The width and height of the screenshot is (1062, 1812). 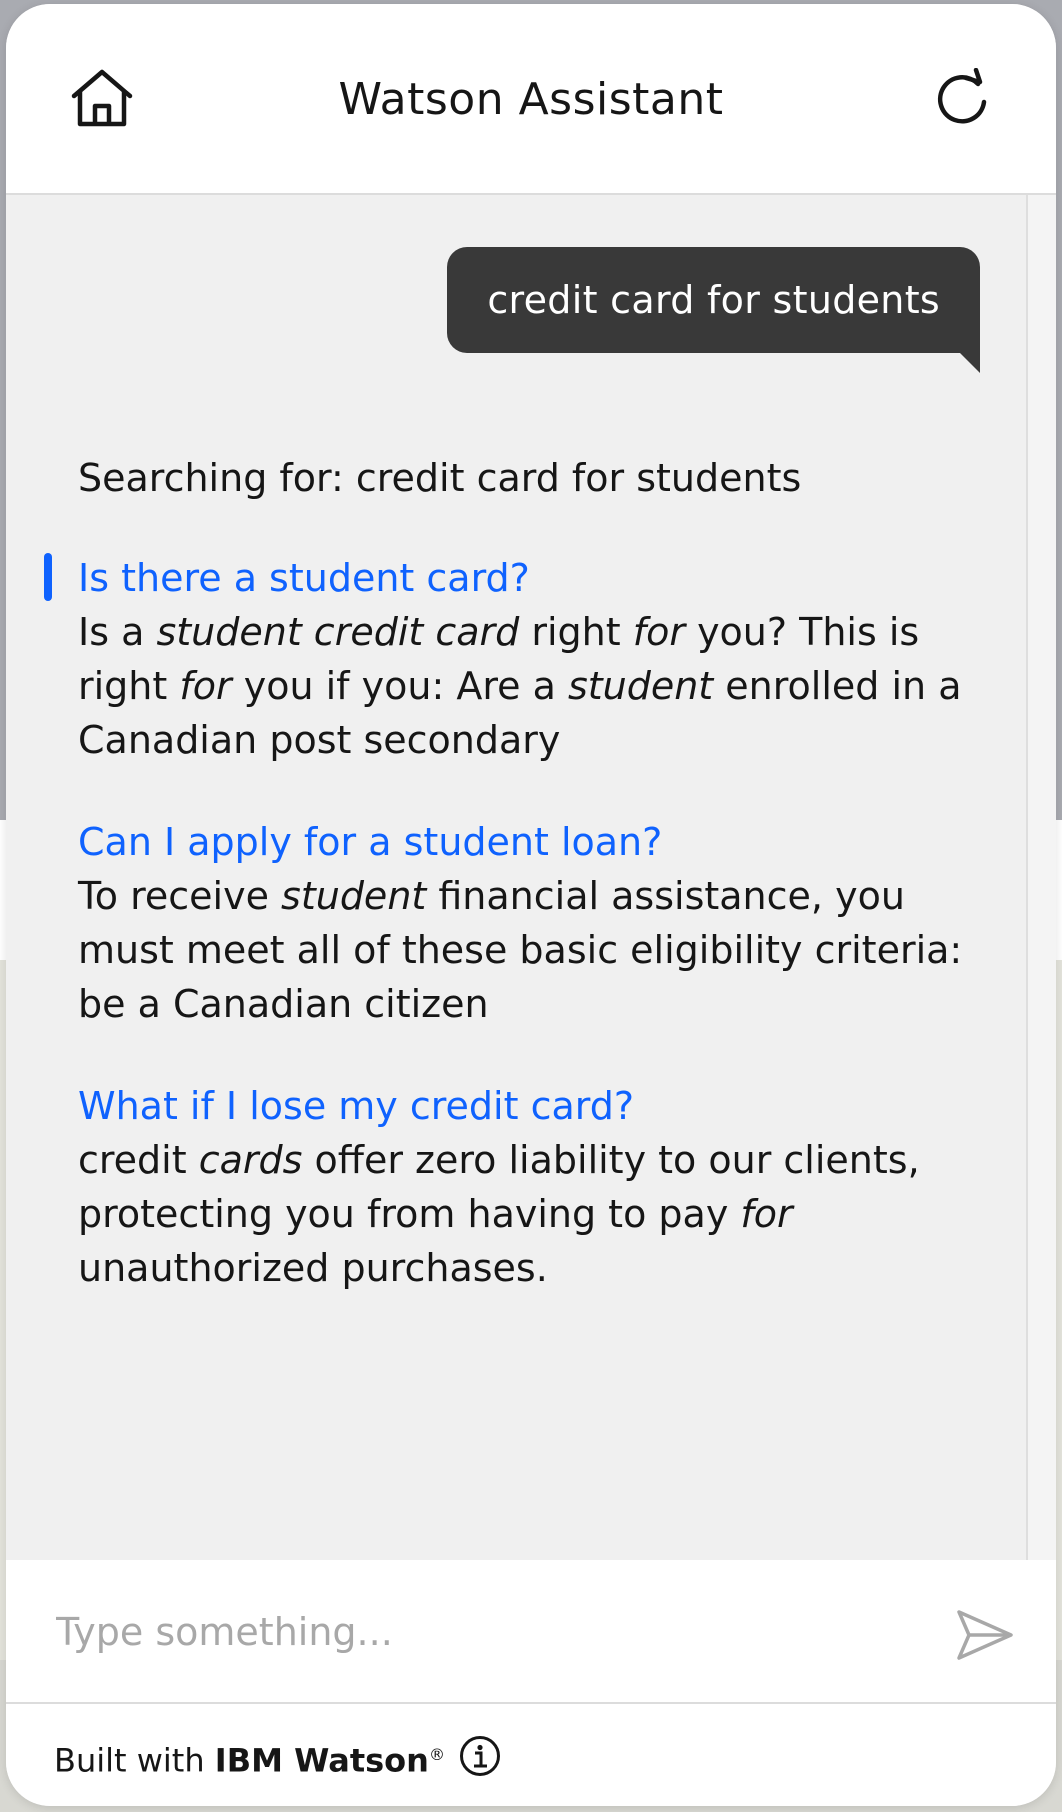 What do you see at coordinates (313, 1268) in the screenshot?
I see `snippet-segment: unauthorized purchases.` at bounding box center [313, 1268].